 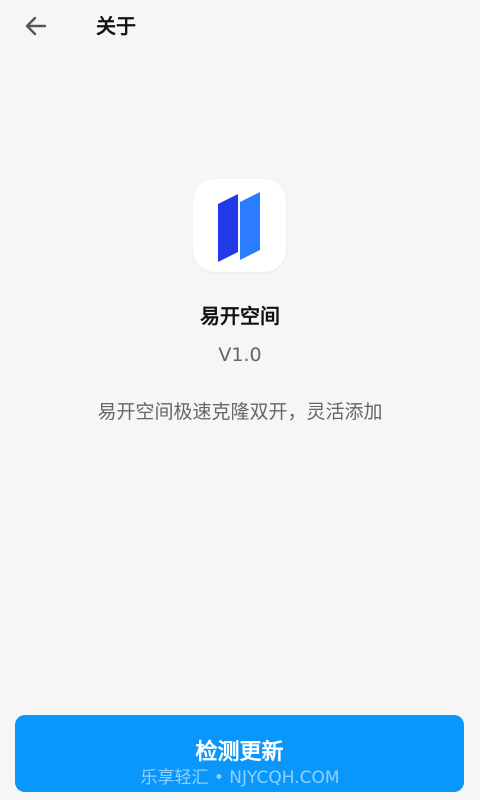 I want to click on app-icon, so click(x=239, y=225).